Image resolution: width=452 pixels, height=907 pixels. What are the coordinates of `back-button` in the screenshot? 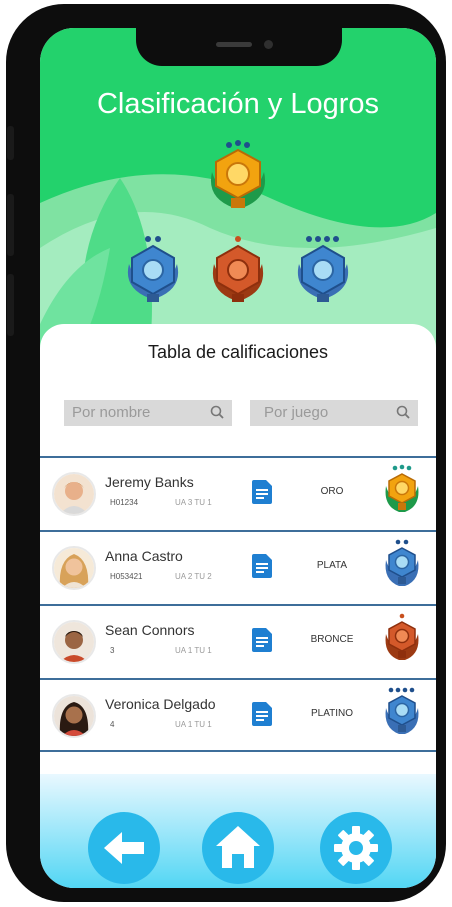 It's located at (124, 848).